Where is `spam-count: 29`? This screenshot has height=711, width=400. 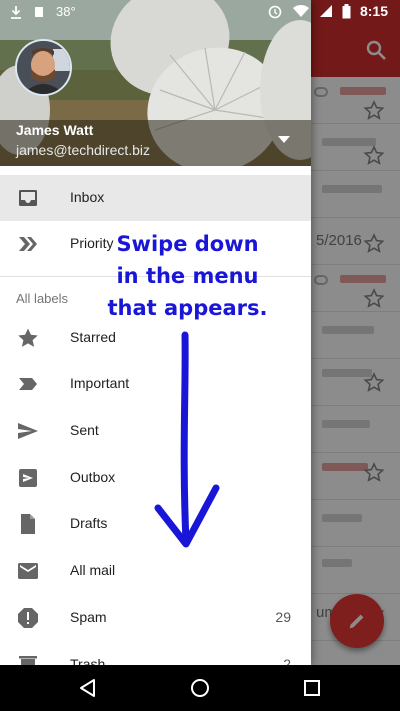 spam-count: 29 is located at coordinates (283, 617).